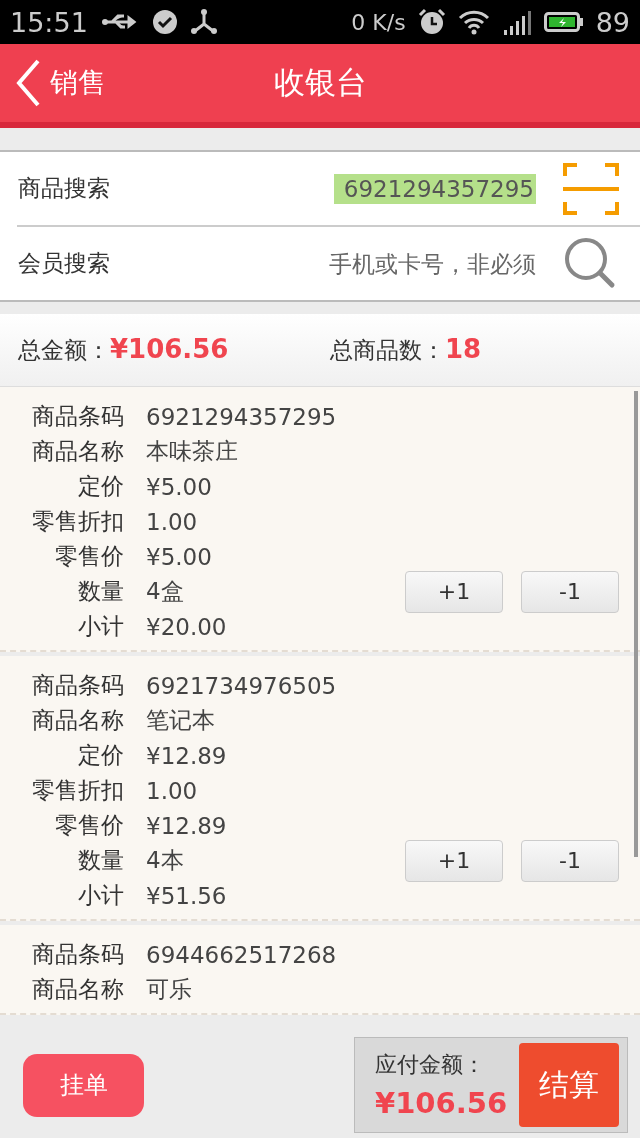  I want to click on share-icon, so click(203, 22).